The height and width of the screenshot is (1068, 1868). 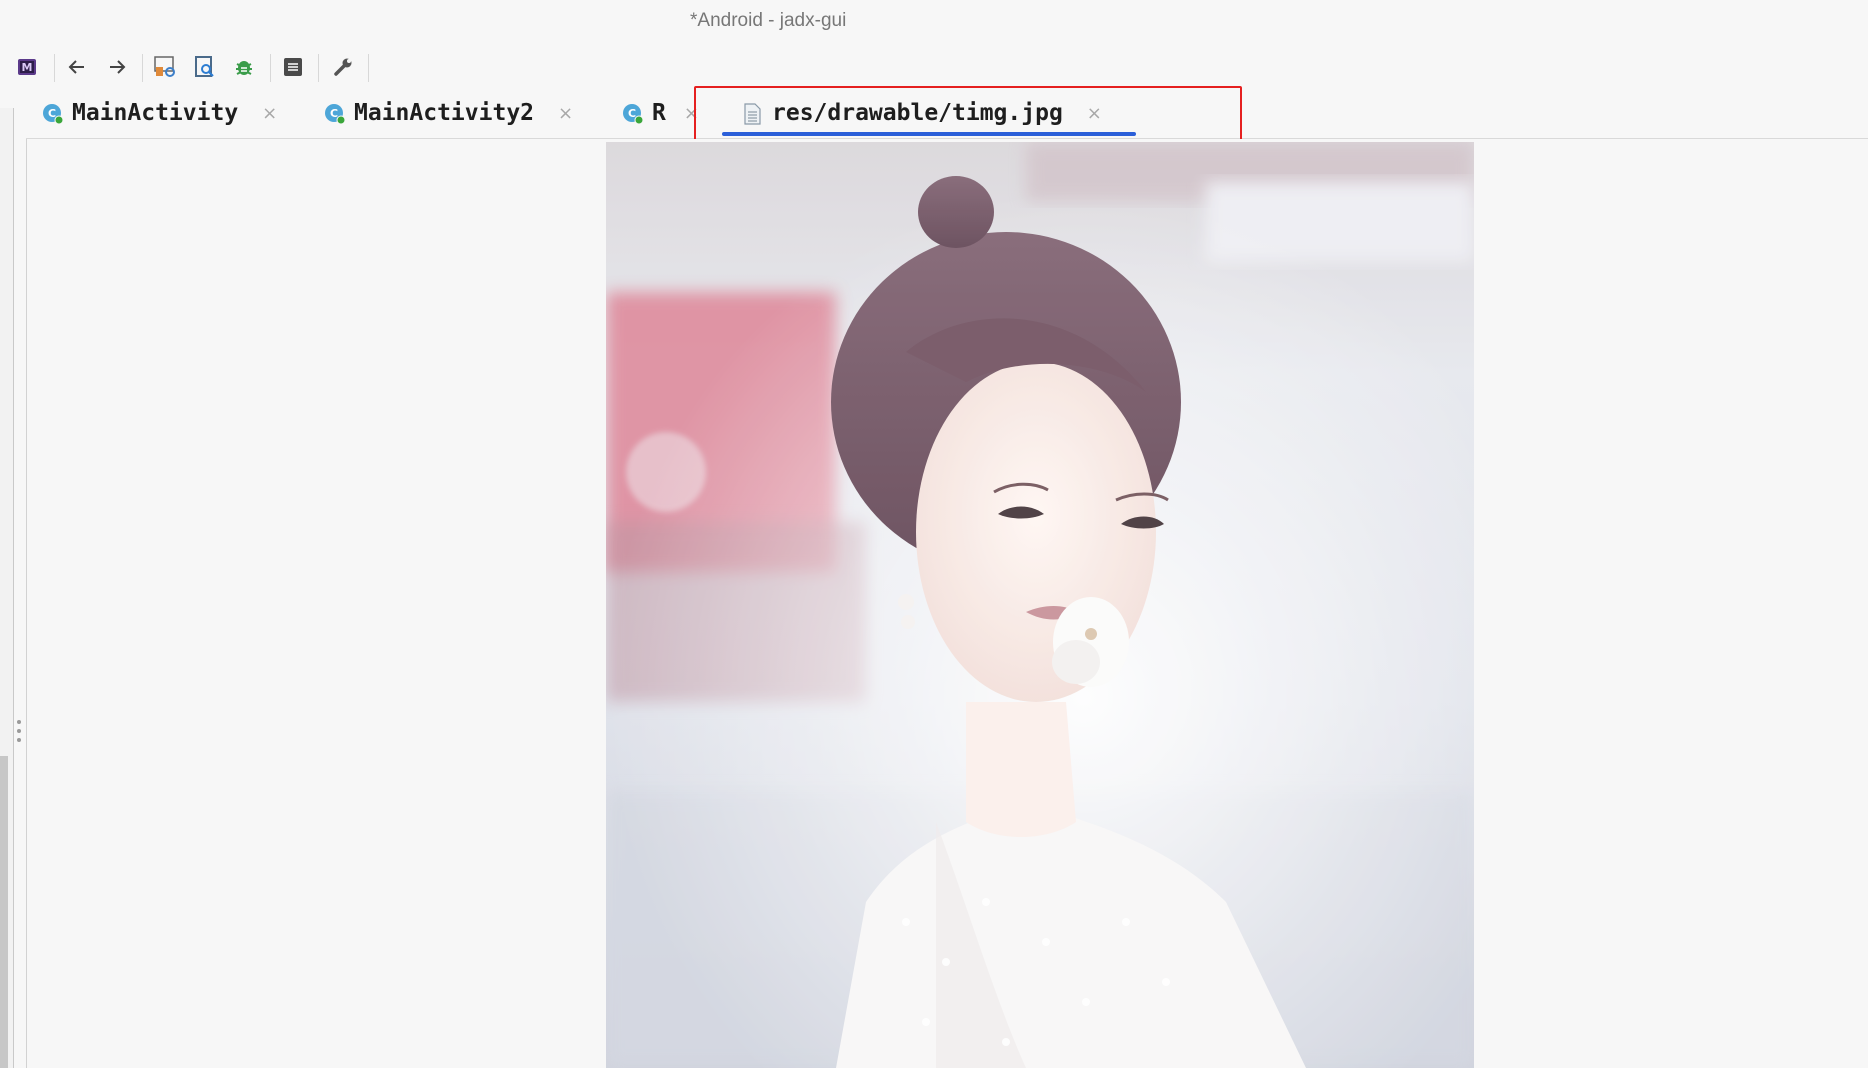 I want to click on find-icon, so click(x=205, y=67).